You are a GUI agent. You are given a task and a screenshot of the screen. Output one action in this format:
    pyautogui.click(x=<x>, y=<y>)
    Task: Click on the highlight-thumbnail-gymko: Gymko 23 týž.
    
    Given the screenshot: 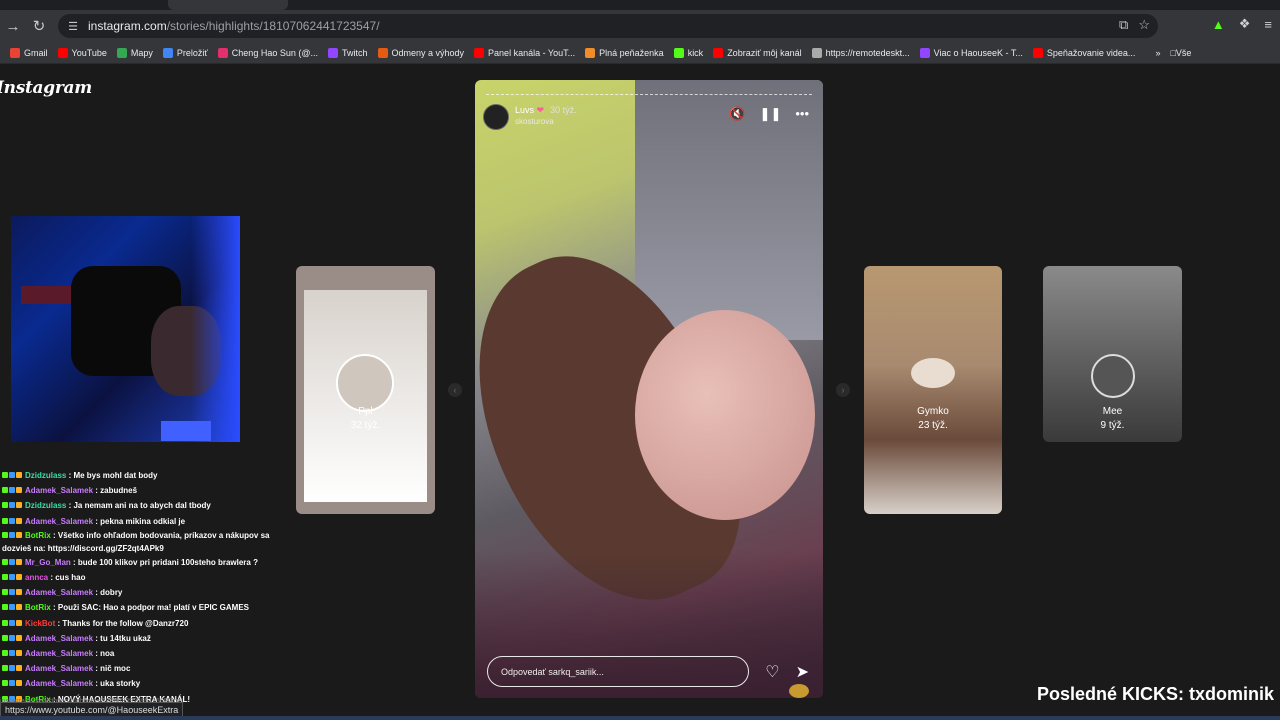 What is the action you would take?
    pyautogui.click(x=933, y=390)
    